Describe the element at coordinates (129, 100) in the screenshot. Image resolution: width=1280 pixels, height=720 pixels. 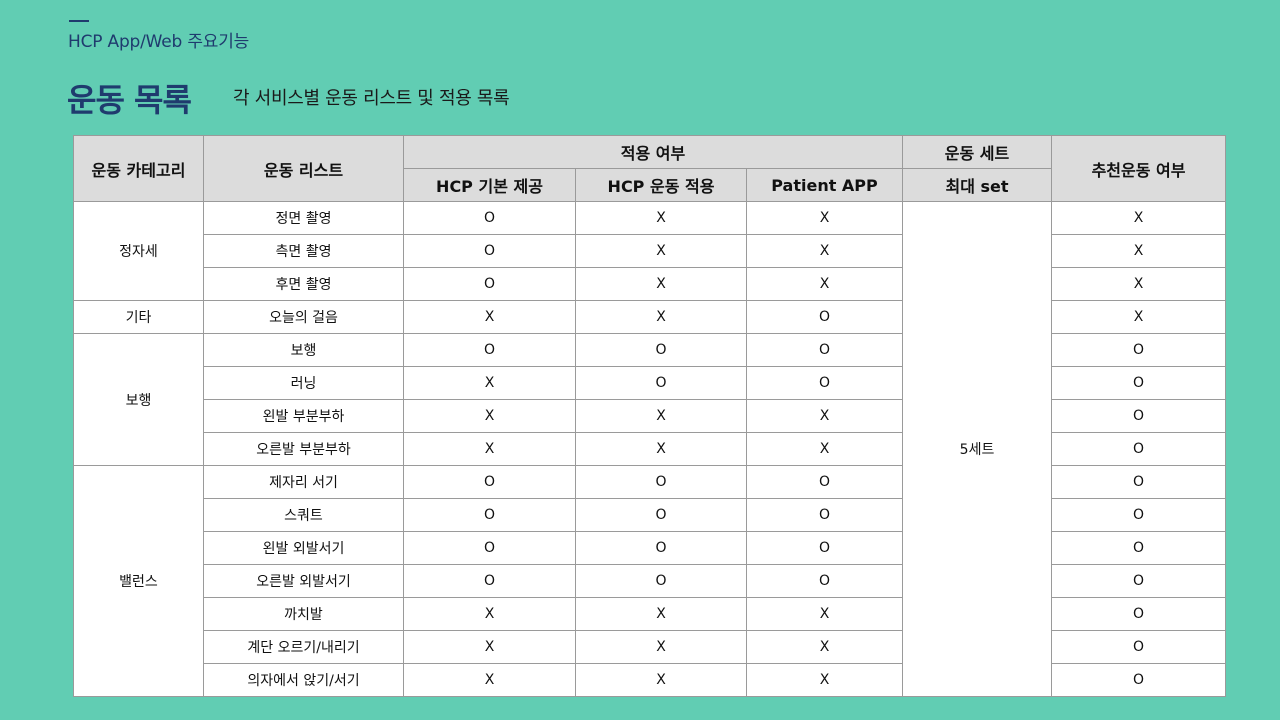
I see `page-title: 운동 목록` at that location.